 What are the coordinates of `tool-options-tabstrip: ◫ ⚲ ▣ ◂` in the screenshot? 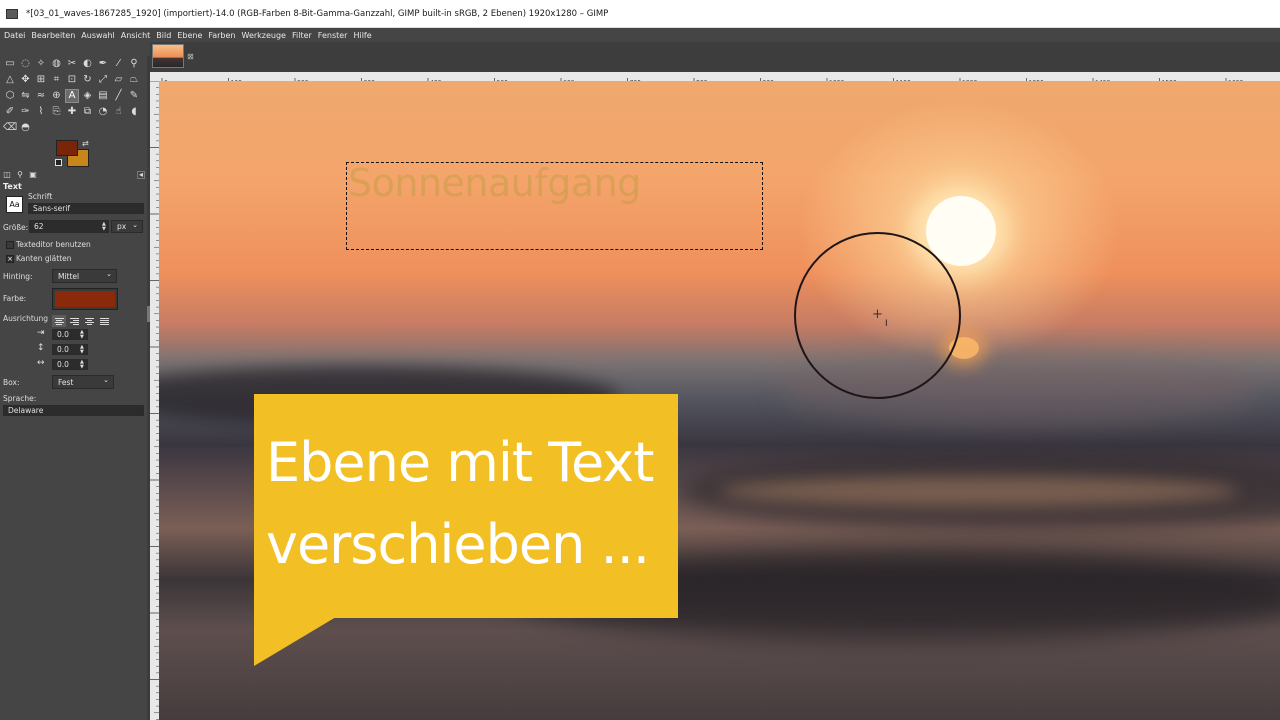 It's located at (73, 175).